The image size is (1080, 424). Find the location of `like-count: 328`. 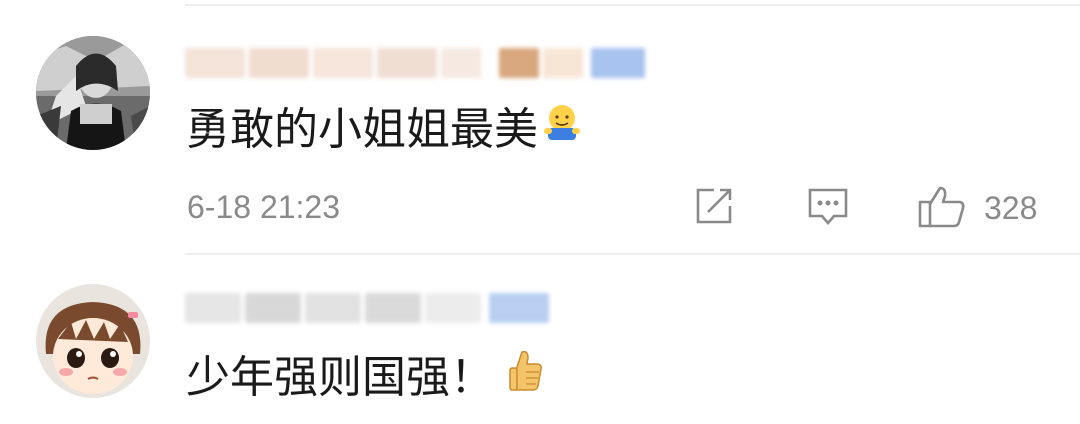

like-count: 328 is located at coordinates (1011, 207).